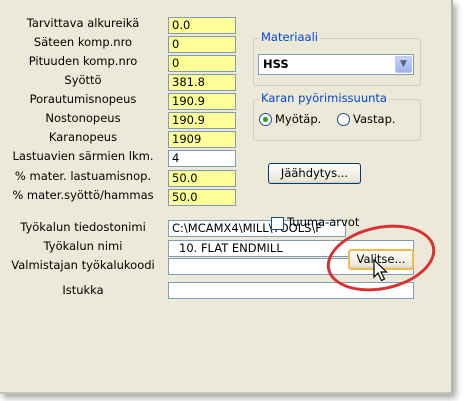 Image resolution: width=465 pixels, height=401 pixels. What do you see at coordinates (83, 227) in the screenshot?
I see `tool-file-label: Työkalun tiedostonimi` at bounding box center [83, 227].